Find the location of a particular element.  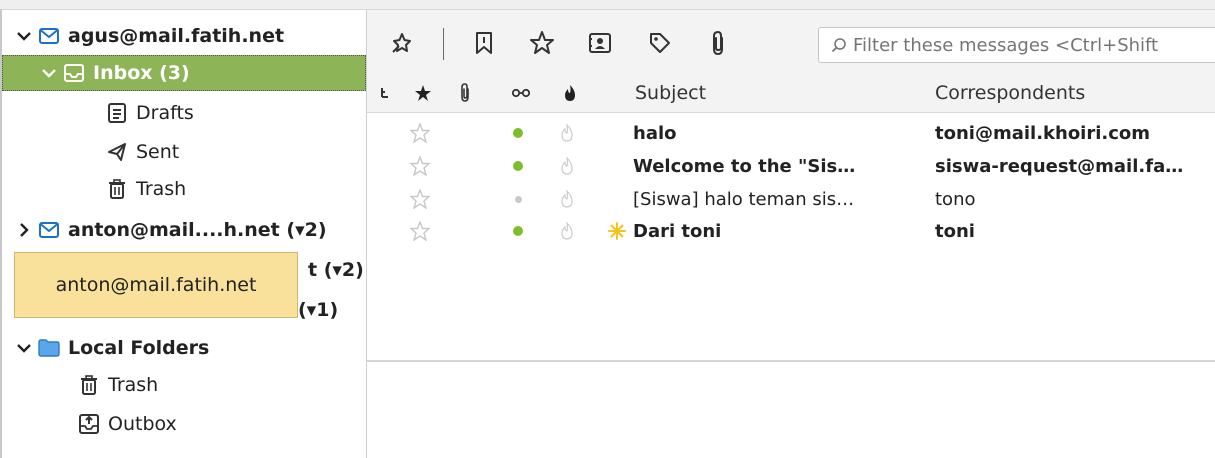

outbox-icon is located at coordinates (89, 424).